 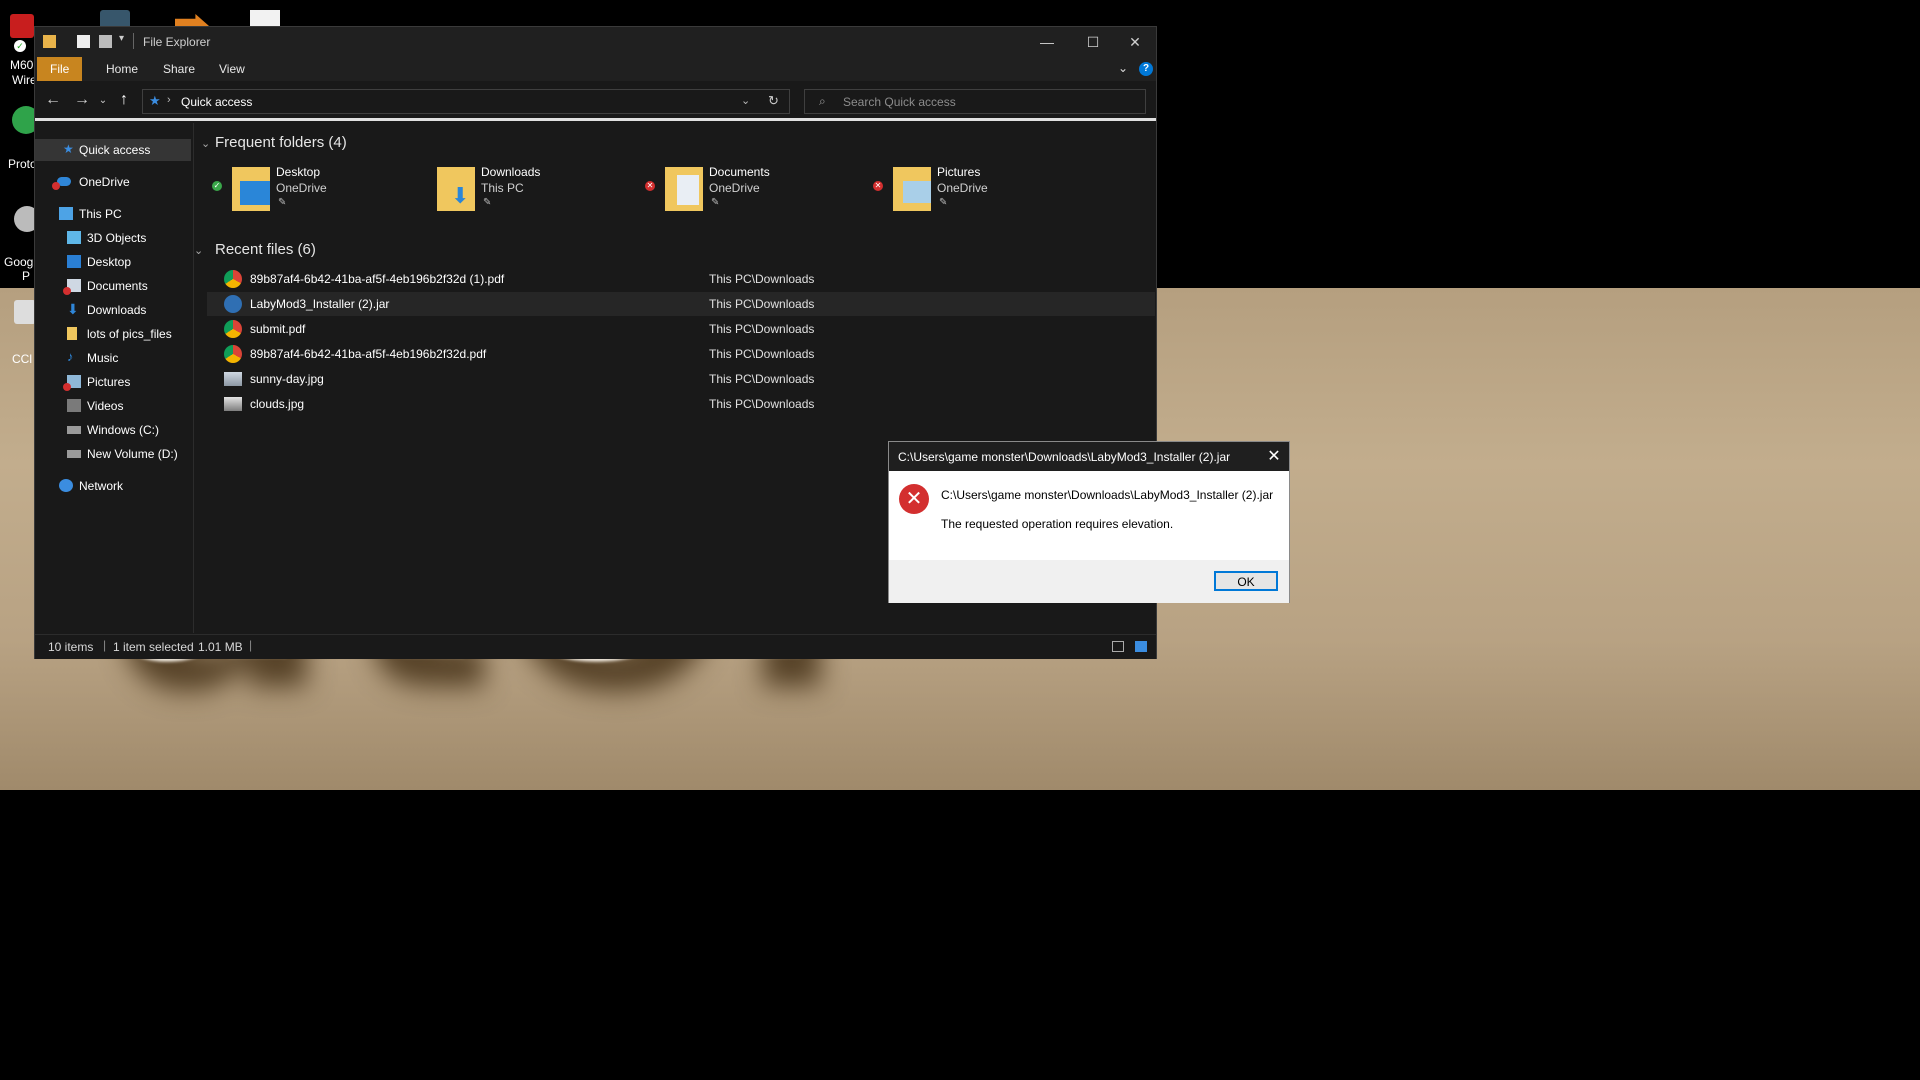 I want to click on recent-files-heading: Recent files (6), so click(x=265, y=249).